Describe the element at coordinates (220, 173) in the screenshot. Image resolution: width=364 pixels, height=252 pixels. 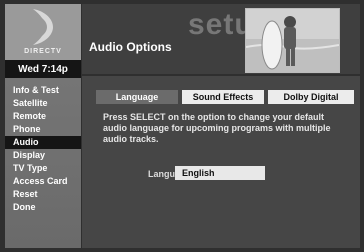
I see `language-selector: English` at that location.